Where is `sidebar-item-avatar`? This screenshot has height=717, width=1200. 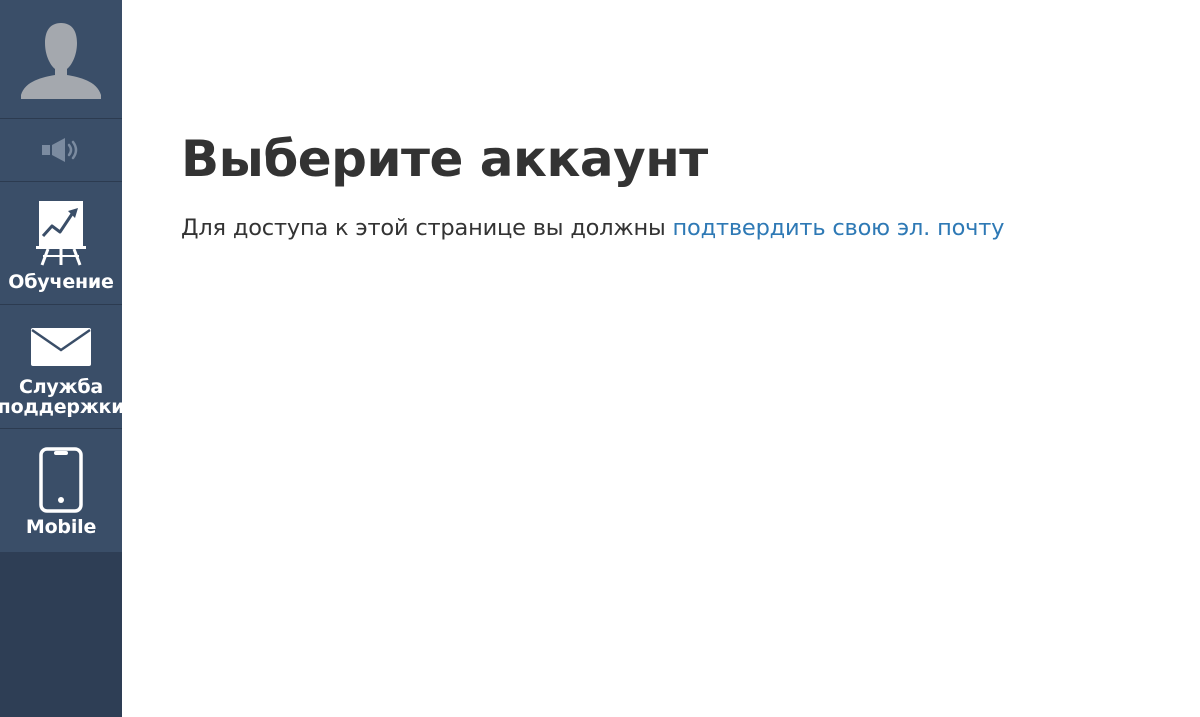
sidebar-item-avatar is located at coordinates (61, 59).